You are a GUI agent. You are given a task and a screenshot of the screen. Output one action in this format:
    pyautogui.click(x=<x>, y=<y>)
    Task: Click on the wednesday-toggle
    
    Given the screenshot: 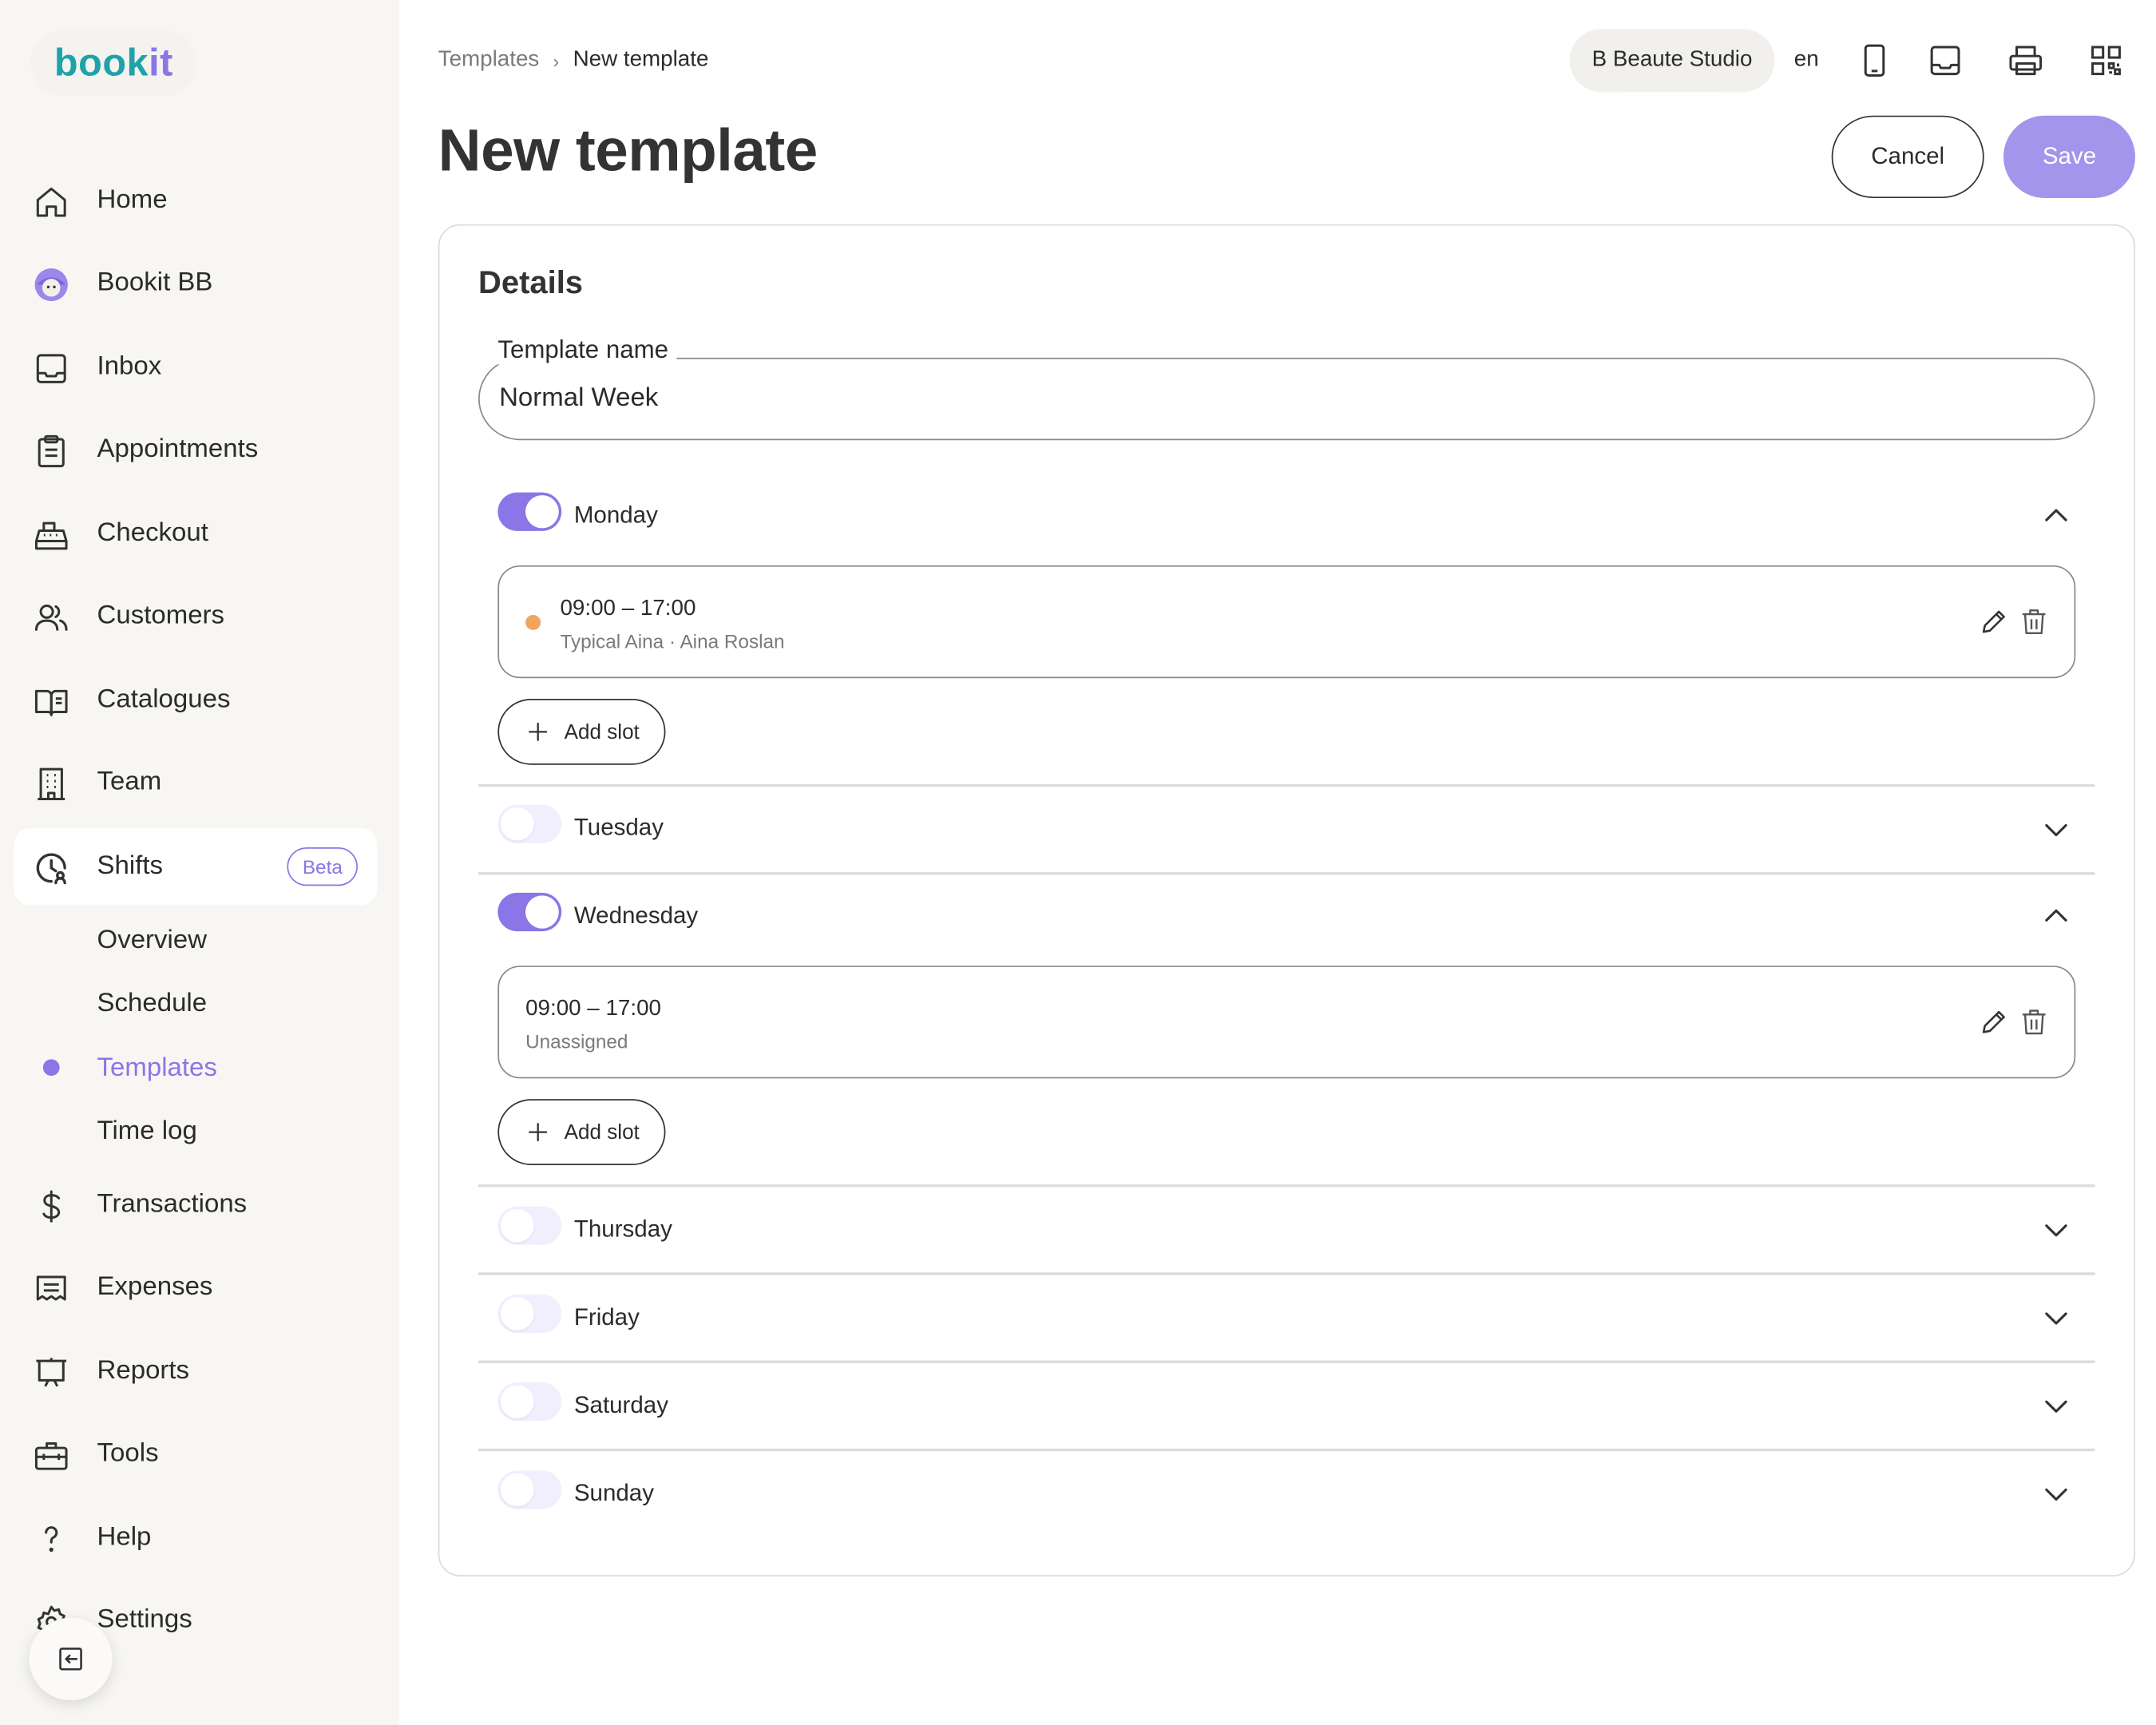 What is the action you would take?
    pyautogui.click(x=529, y=912)
    